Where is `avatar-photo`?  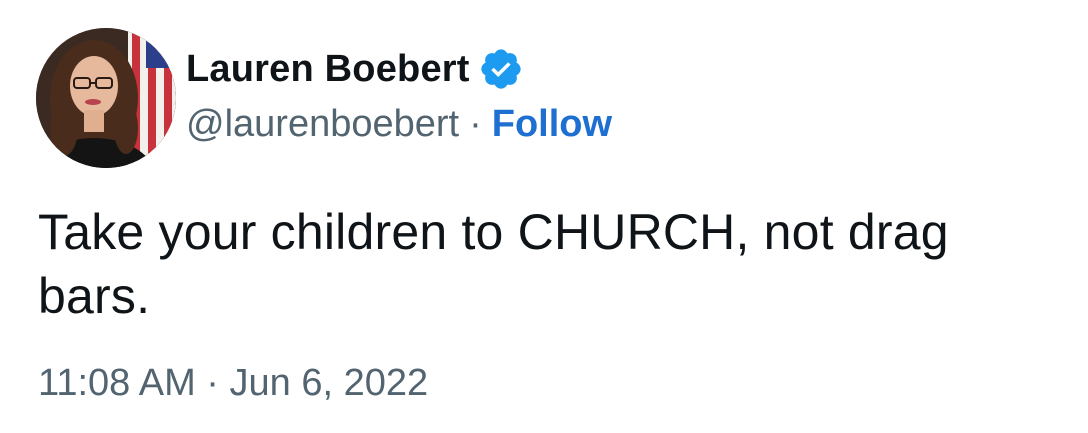 avatar-photo is located at coordinates (106, 98).